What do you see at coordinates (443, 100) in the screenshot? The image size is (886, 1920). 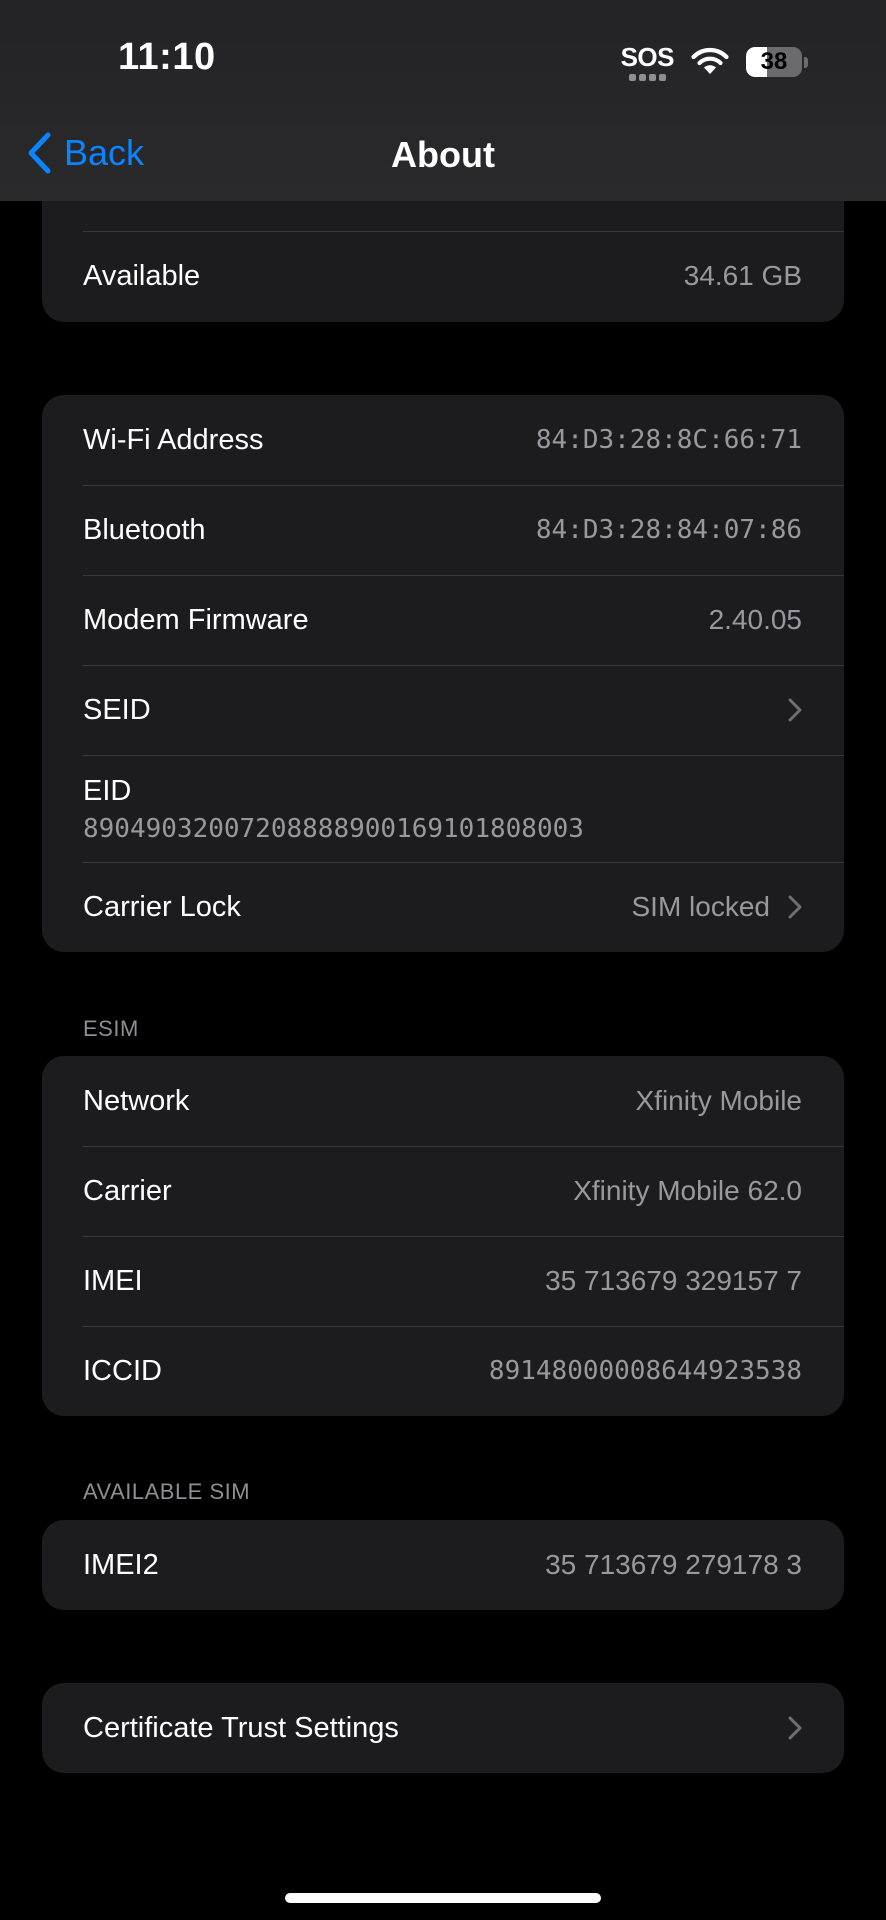 I see `navigation-bar: 11:10 SOS 38 Back About` at bounding box center [443, 100].